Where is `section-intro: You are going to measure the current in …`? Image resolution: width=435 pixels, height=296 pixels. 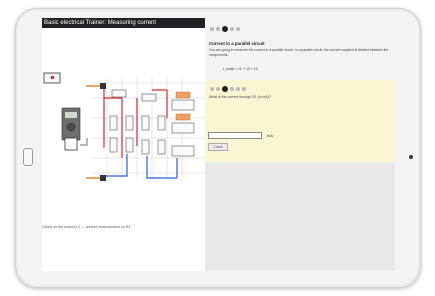 section-intro: You are going to measure the current in … is located at coordinates (299, 52).